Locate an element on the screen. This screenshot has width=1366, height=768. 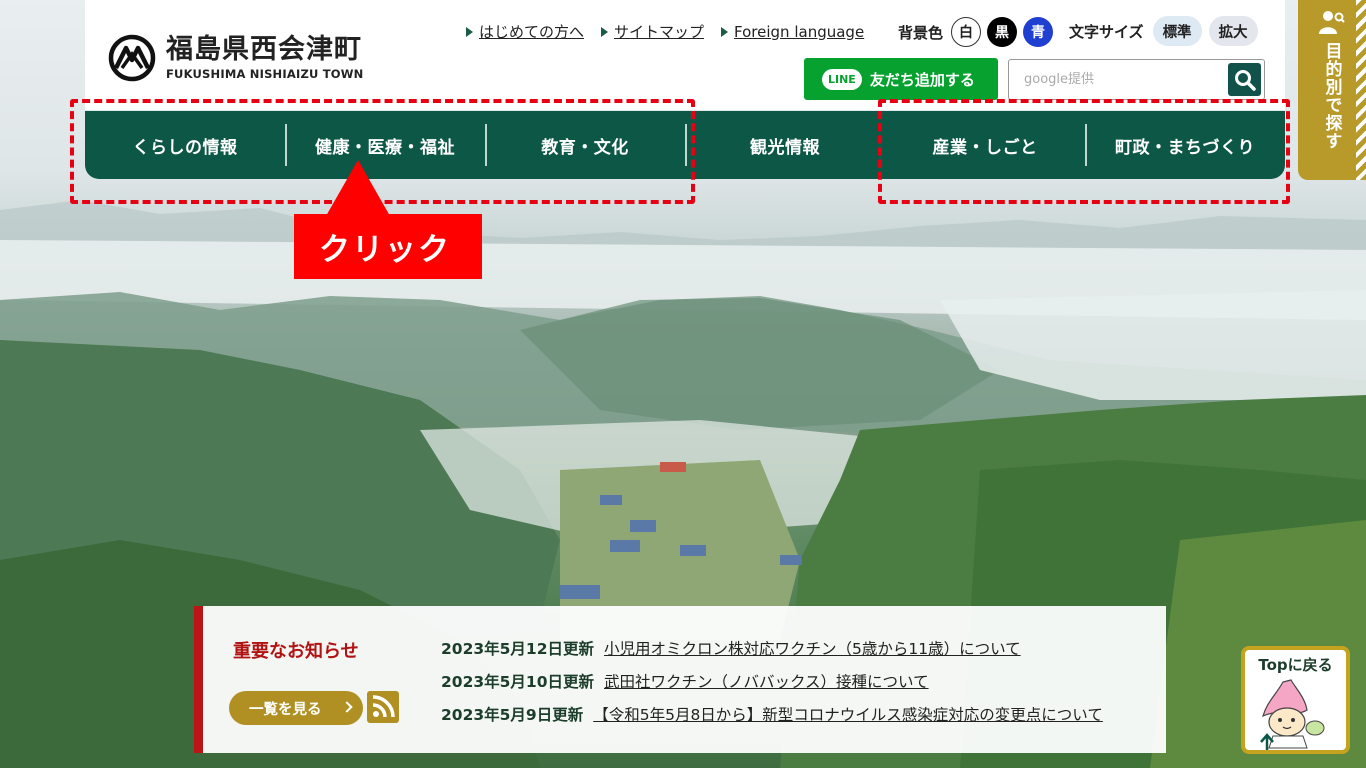
news-date: 2023年5月10日更新 is located at coordinates (517, 682).